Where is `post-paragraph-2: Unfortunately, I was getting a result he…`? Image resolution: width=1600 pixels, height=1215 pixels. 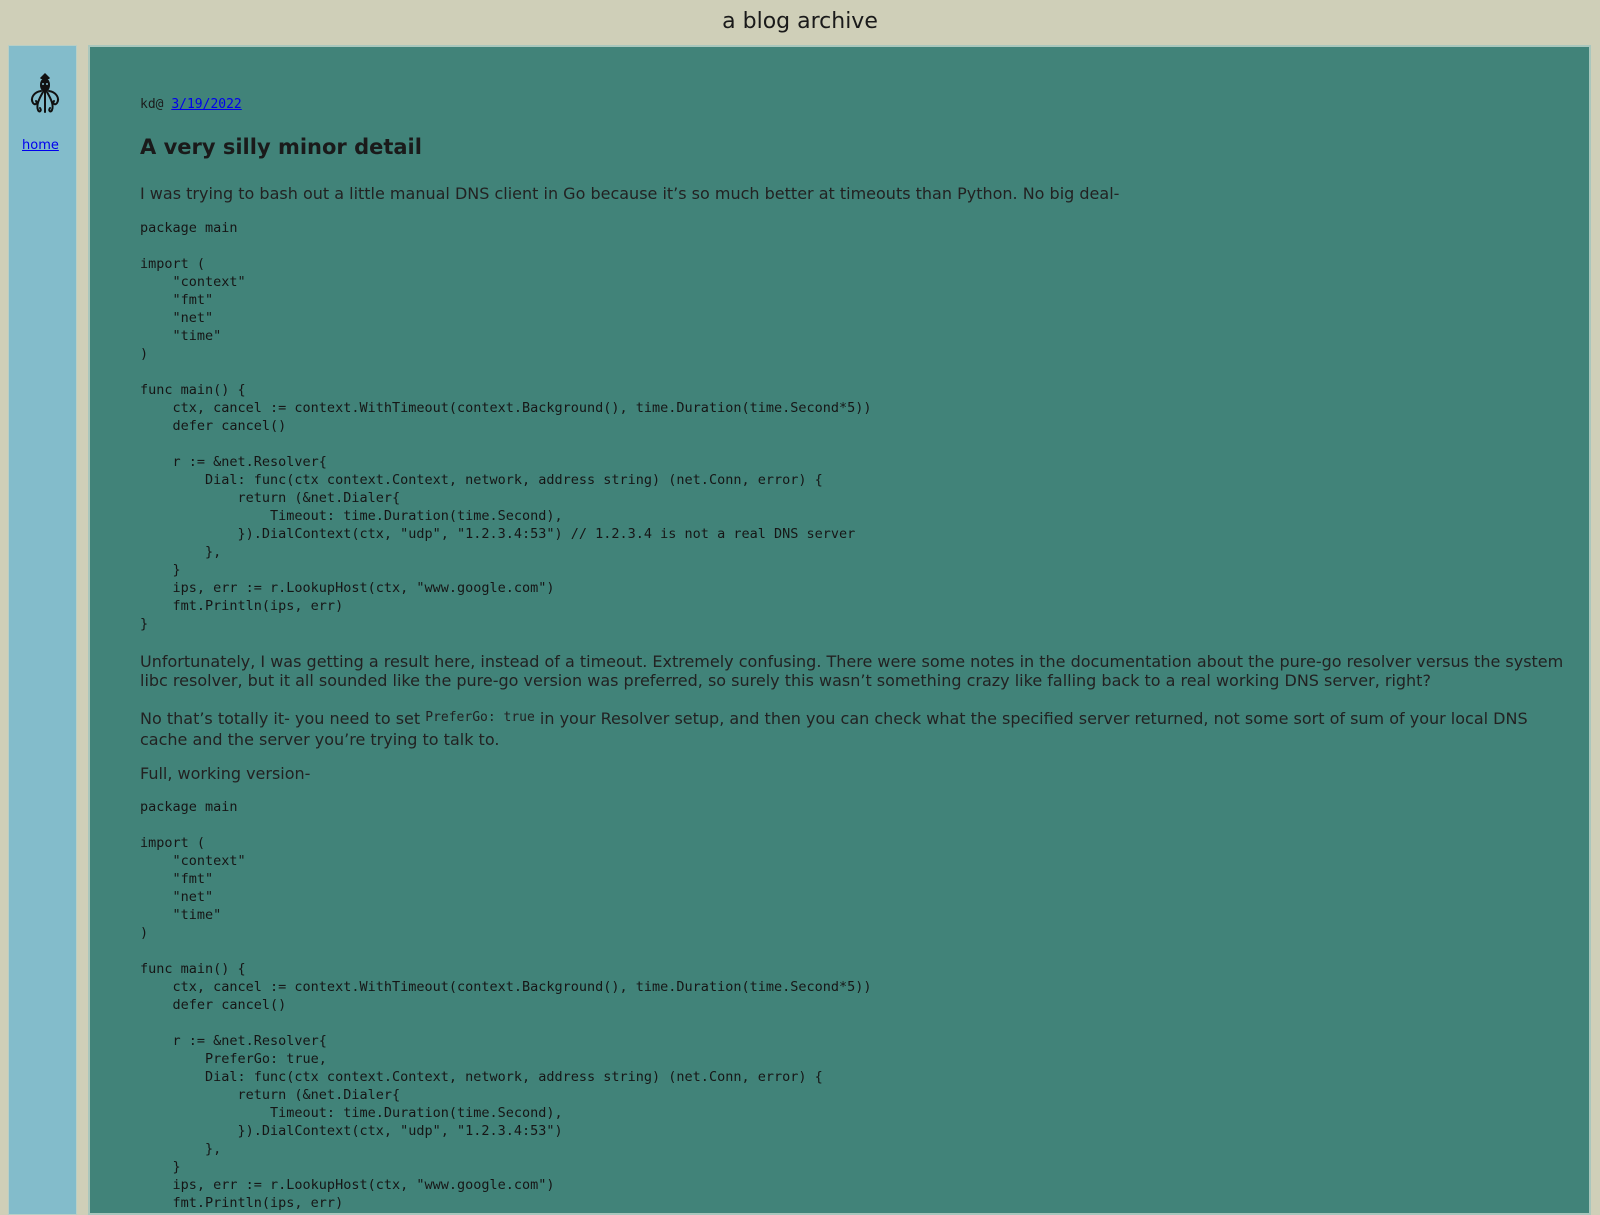
post-paragraph-2: Unfortunately, I was getting a result he… is located at coordinates (852, 671).